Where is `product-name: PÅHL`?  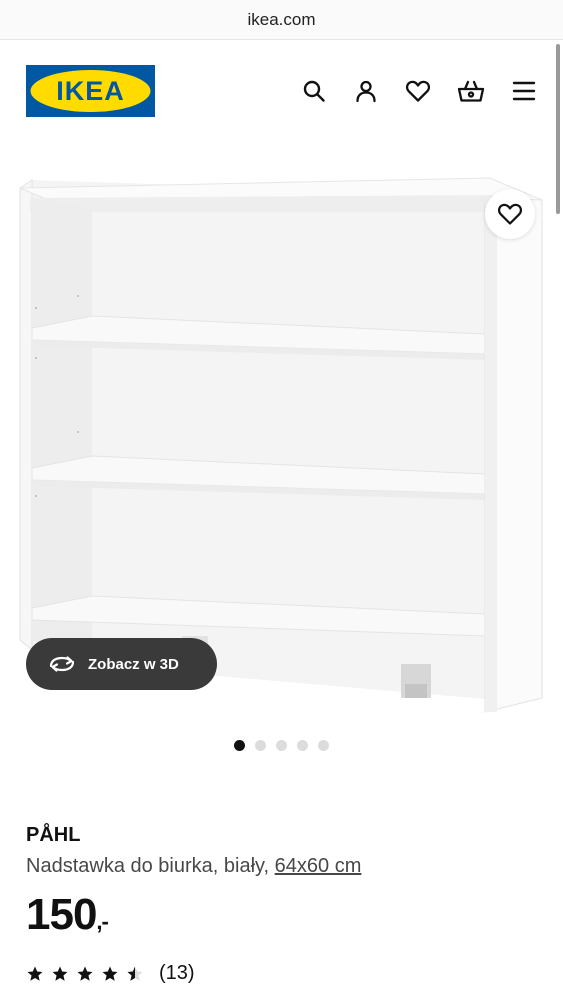
product-name: PÅHL is located at coordinates (53, 835).